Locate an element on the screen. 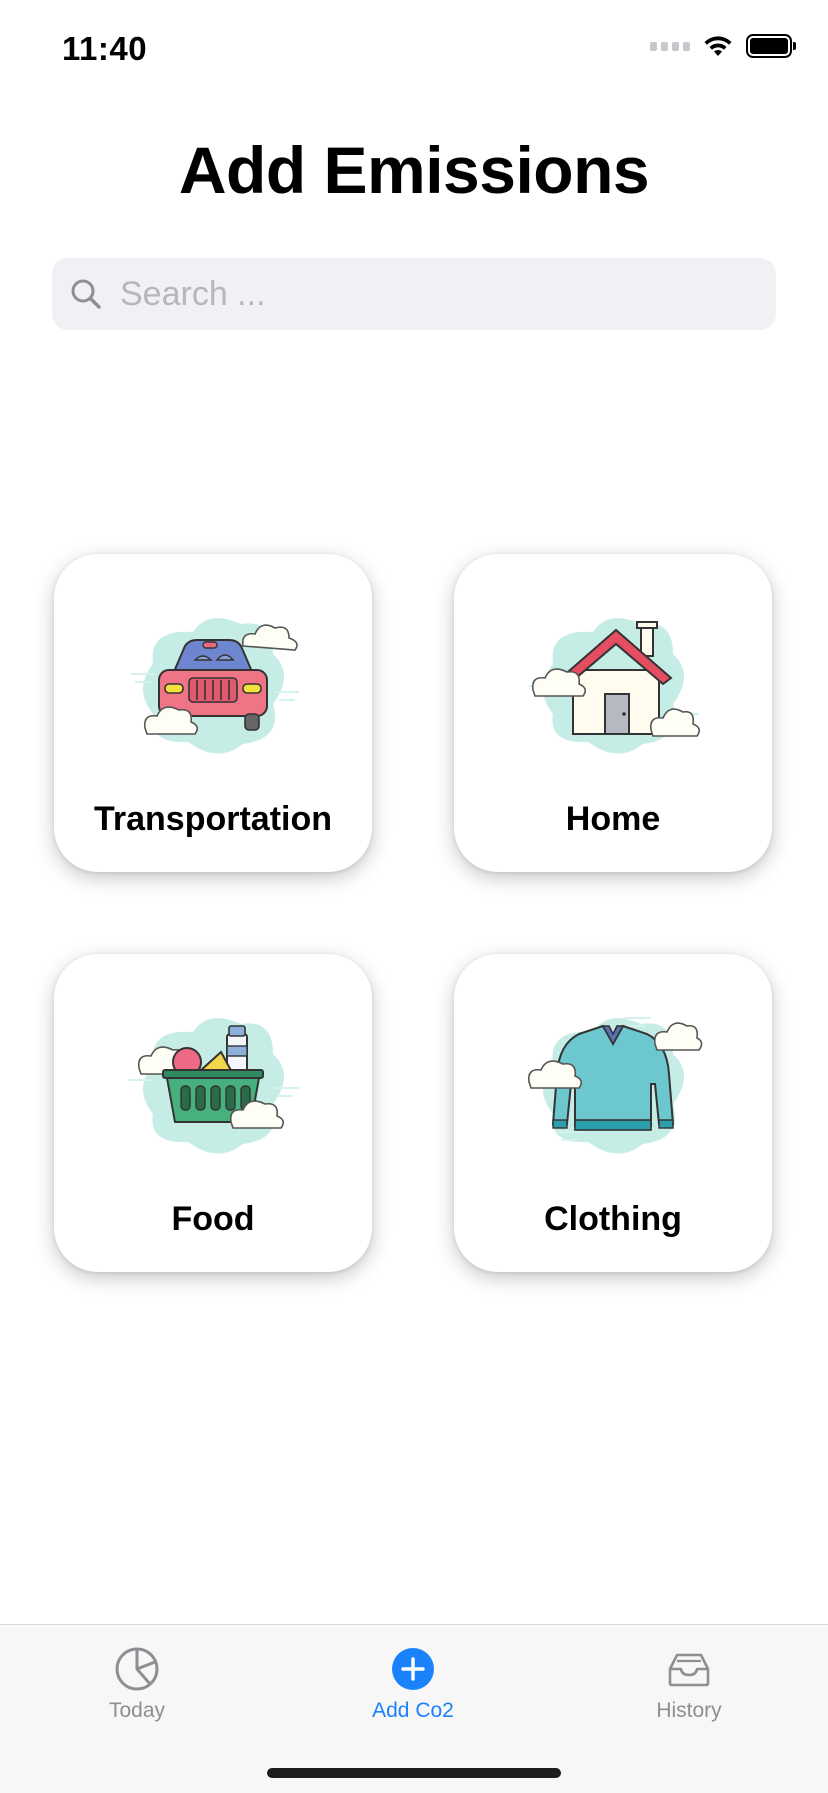 This screenshot has height=1793, width=828. tab-label-add-co2: Add Co2 is located at coordinates (413, 1710).